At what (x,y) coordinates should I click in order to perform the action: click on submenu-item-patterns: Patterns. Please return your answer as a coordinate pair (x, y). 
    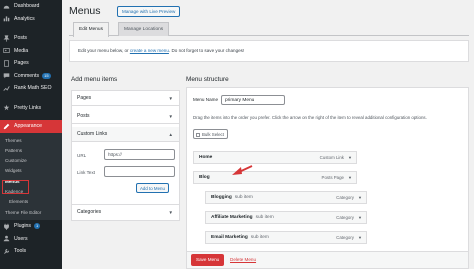
    Looking at the image, I should click on (31, 151).